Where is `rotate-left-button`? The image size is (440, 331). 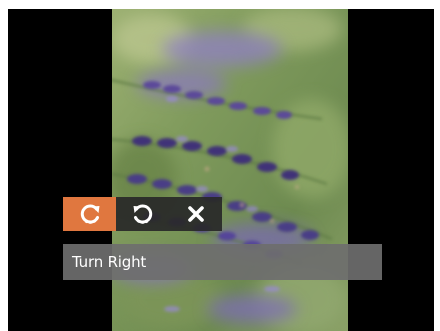
rotate-left-button is located at coordinates (142, 214).